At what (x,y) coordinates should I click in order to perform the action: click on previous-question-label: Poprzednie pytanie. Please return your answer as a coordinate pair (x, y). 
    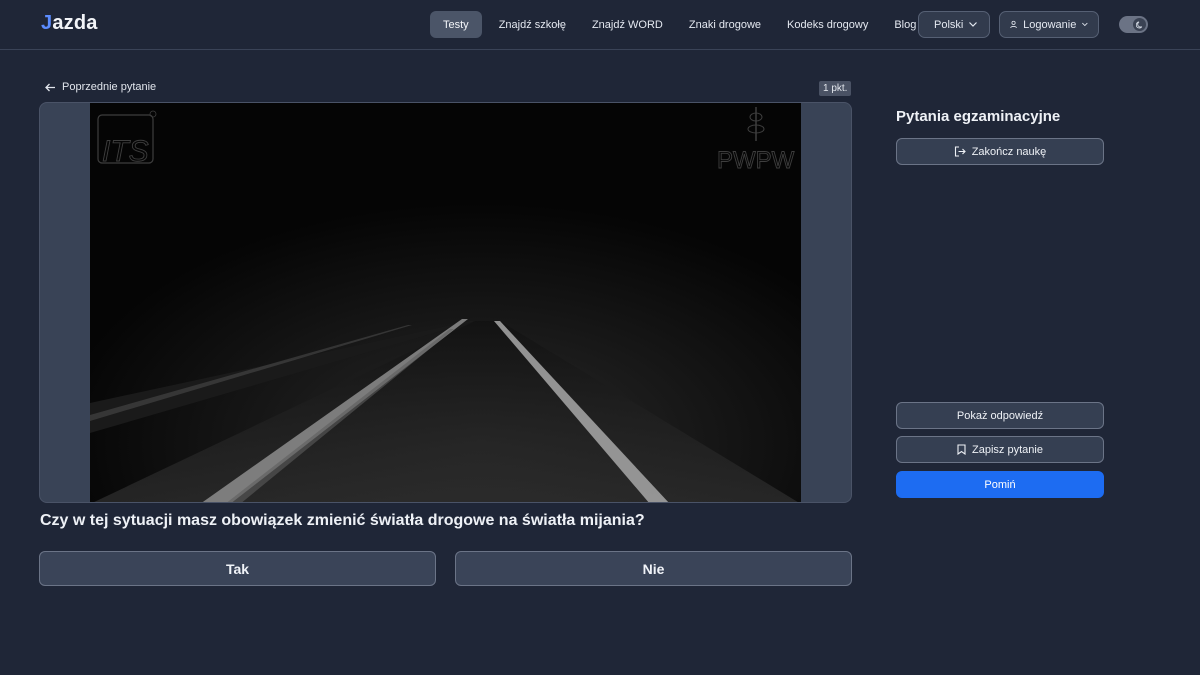
    Looking at the image, I should click on (109, 87).